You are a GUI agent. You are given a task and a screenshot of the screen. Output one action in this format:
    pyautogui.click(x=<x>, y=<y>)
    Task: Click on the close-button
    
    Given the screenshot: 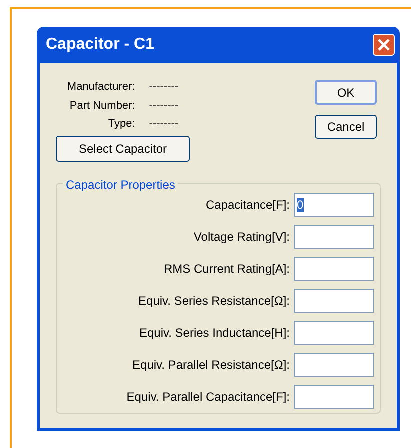 What is the action you would take?
    pyautogui.click(x=384, y=45)
    